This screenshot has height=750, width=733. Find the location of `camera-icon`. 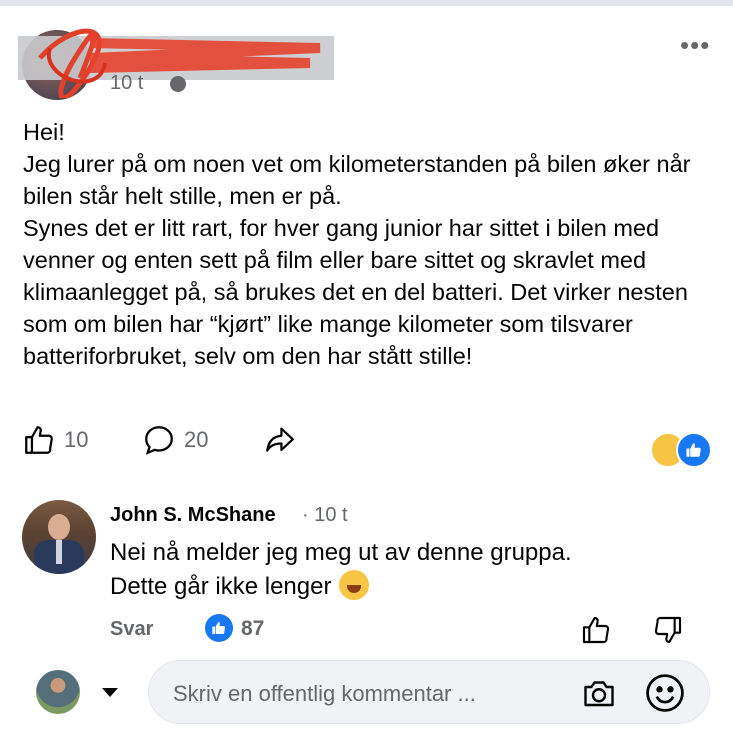

camera-icon is located at coordinates (599, 693).